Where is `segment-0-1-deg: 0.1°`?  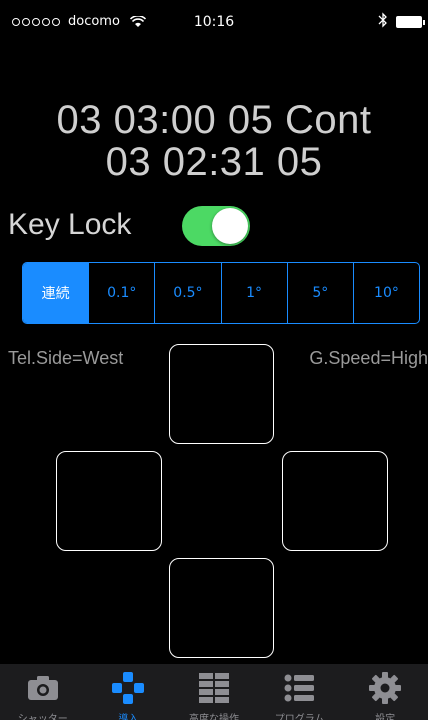
segment-0-1-deg: 0.1° is located at coordinates (122, 293).